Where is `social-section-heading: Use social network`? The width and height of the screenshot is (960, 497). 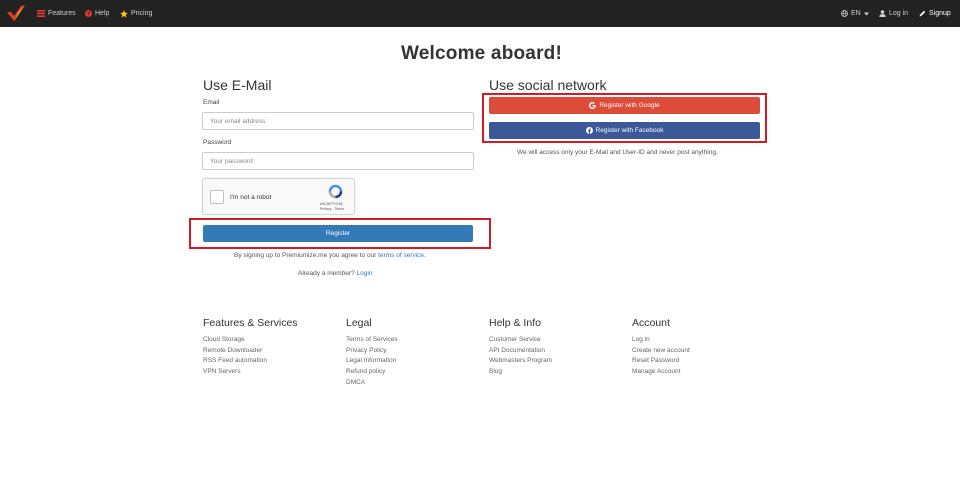
social-section-heading: Use social network is located at coordinates (548, 85).